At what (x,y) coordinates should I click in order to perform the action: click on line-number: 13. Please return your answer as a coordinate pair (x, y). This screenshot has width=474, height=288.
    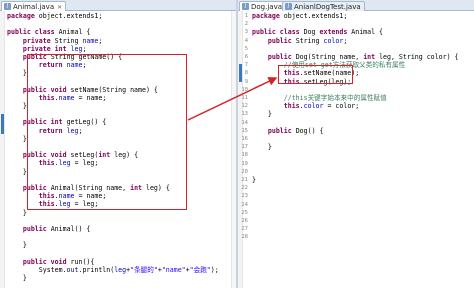
    Looking at the image, I should click on (244, 114).